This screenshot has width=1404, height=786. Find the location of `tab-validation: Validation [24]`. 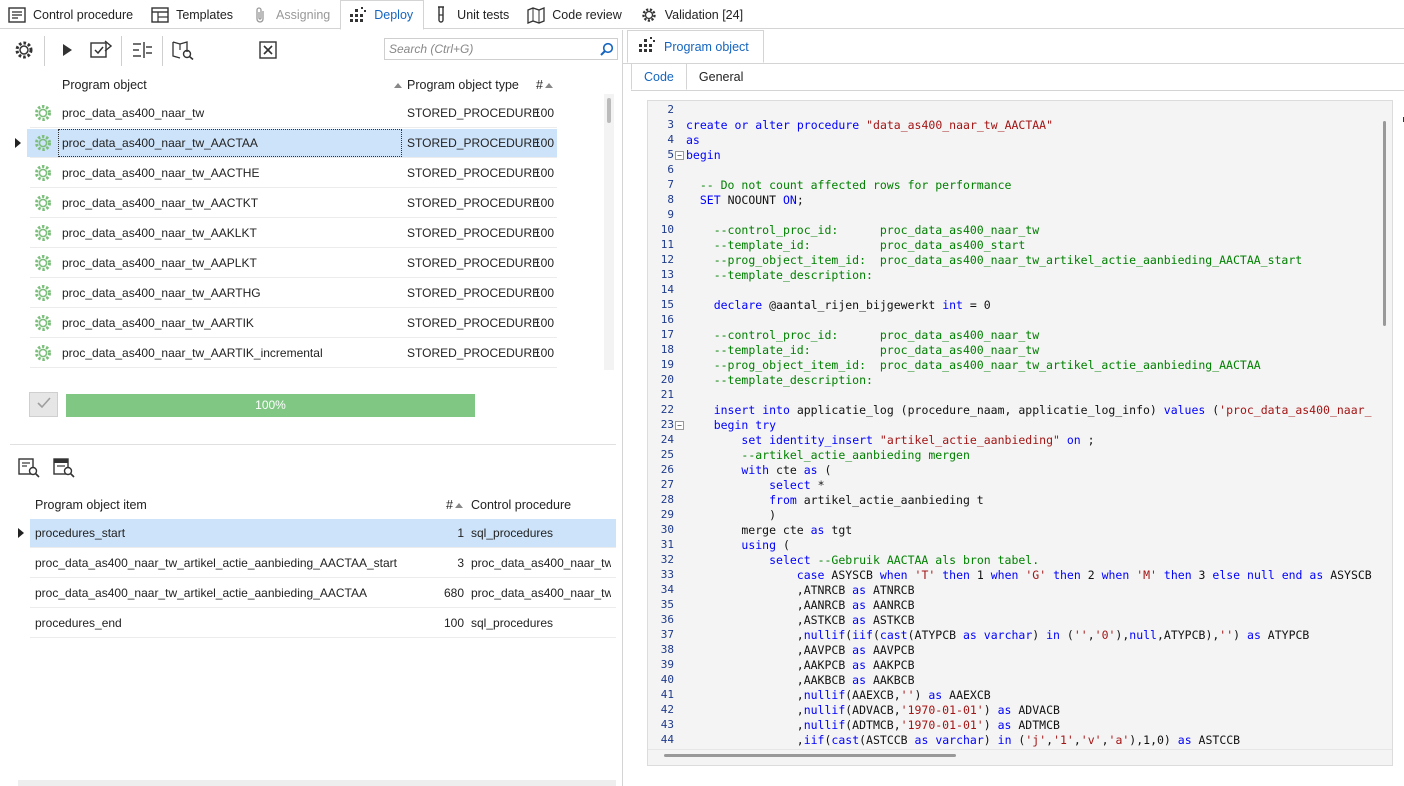

tab-validation: Validation [24] is located at coordinates (692, 14).